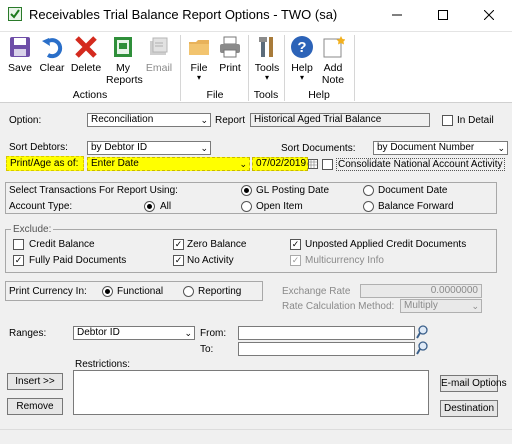 The height and width of the screenshot is (444, 512). What do you see at coordinates (18, 244) in the screenshot?
I see `credit-balance-checkbox` at bounding box center [18, 244].